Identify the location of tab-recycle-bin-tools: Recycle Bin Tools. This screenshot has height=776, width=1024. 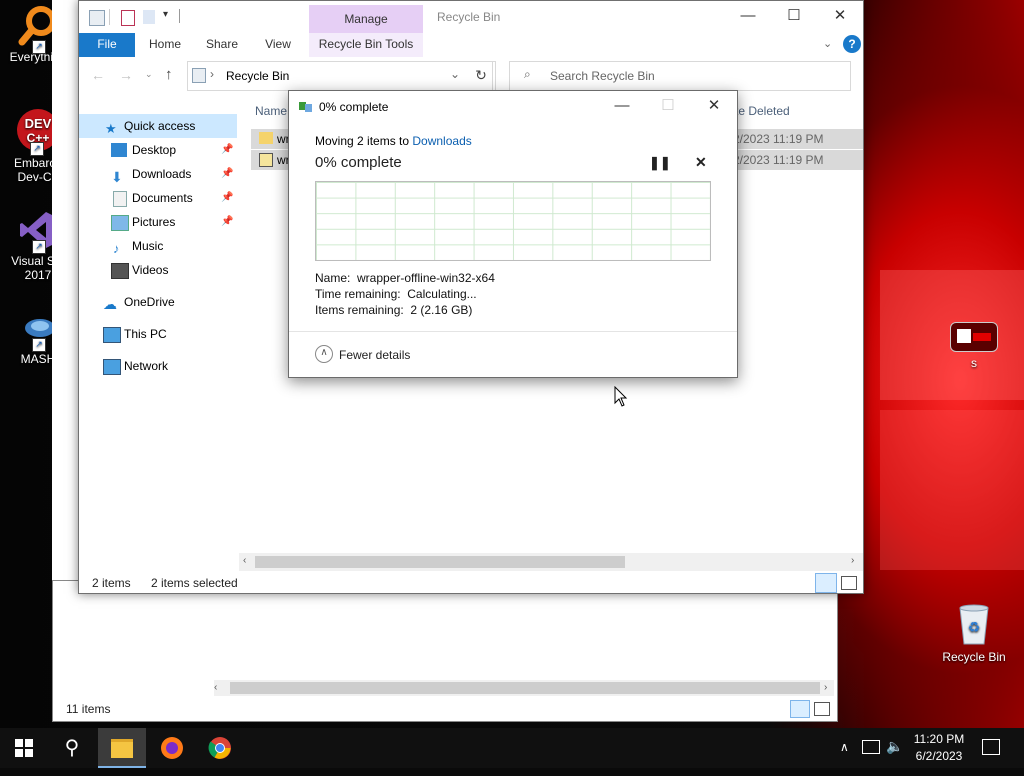
(366, 45).